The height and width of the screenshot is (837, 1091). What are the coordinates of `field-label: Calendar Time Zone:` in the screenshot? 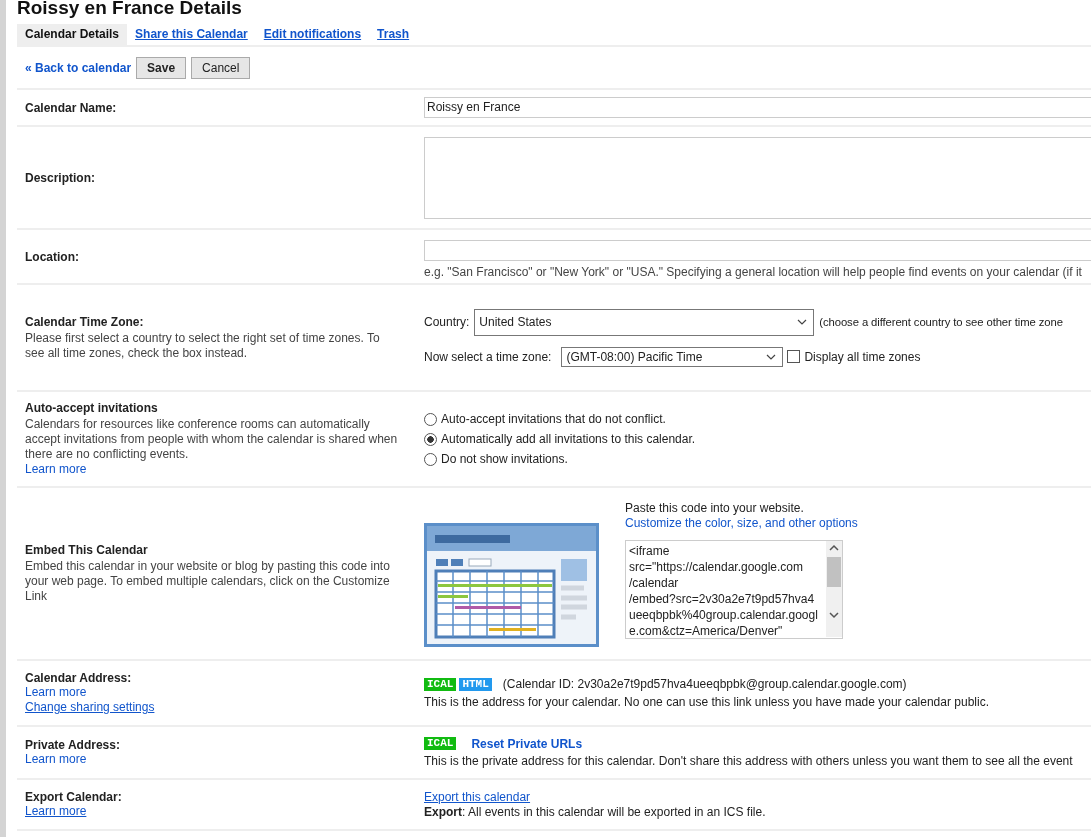 It's located at (85, 321).